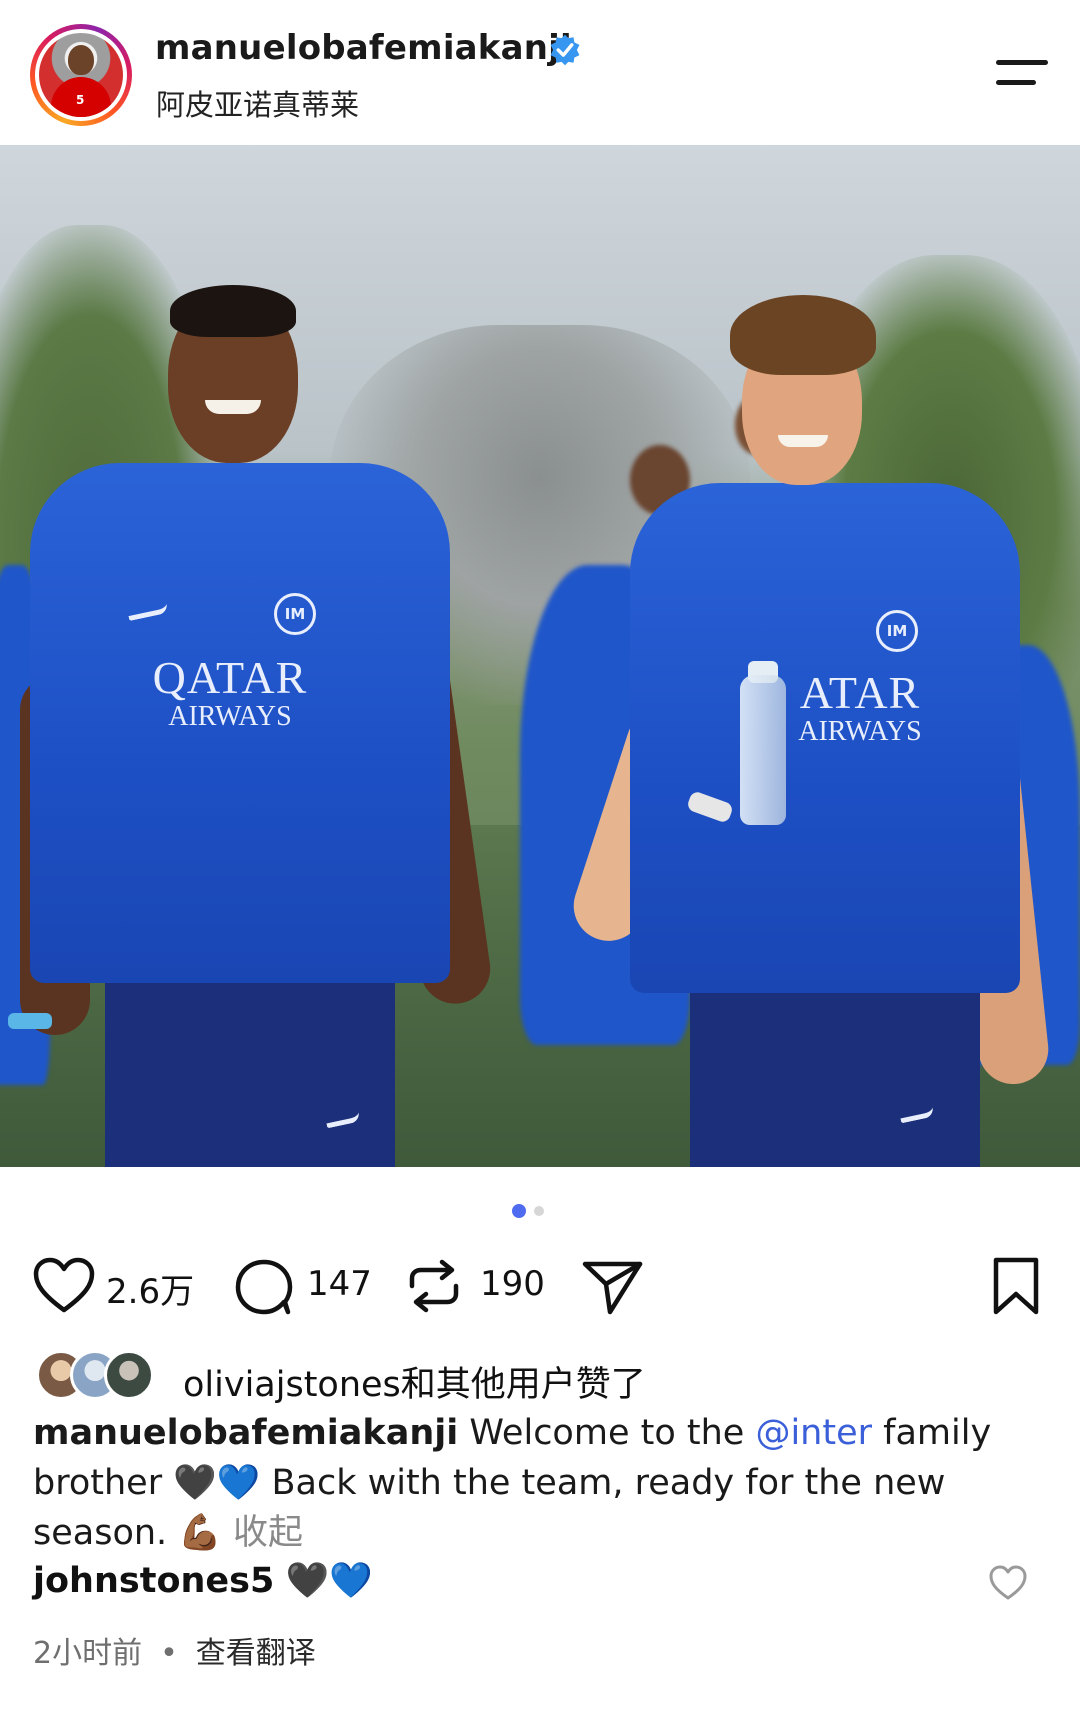  Describe the element at coordinates (230, 692) in the screenshot. I see `sponsor-logo: QATAR AIRWAYS` at that location.